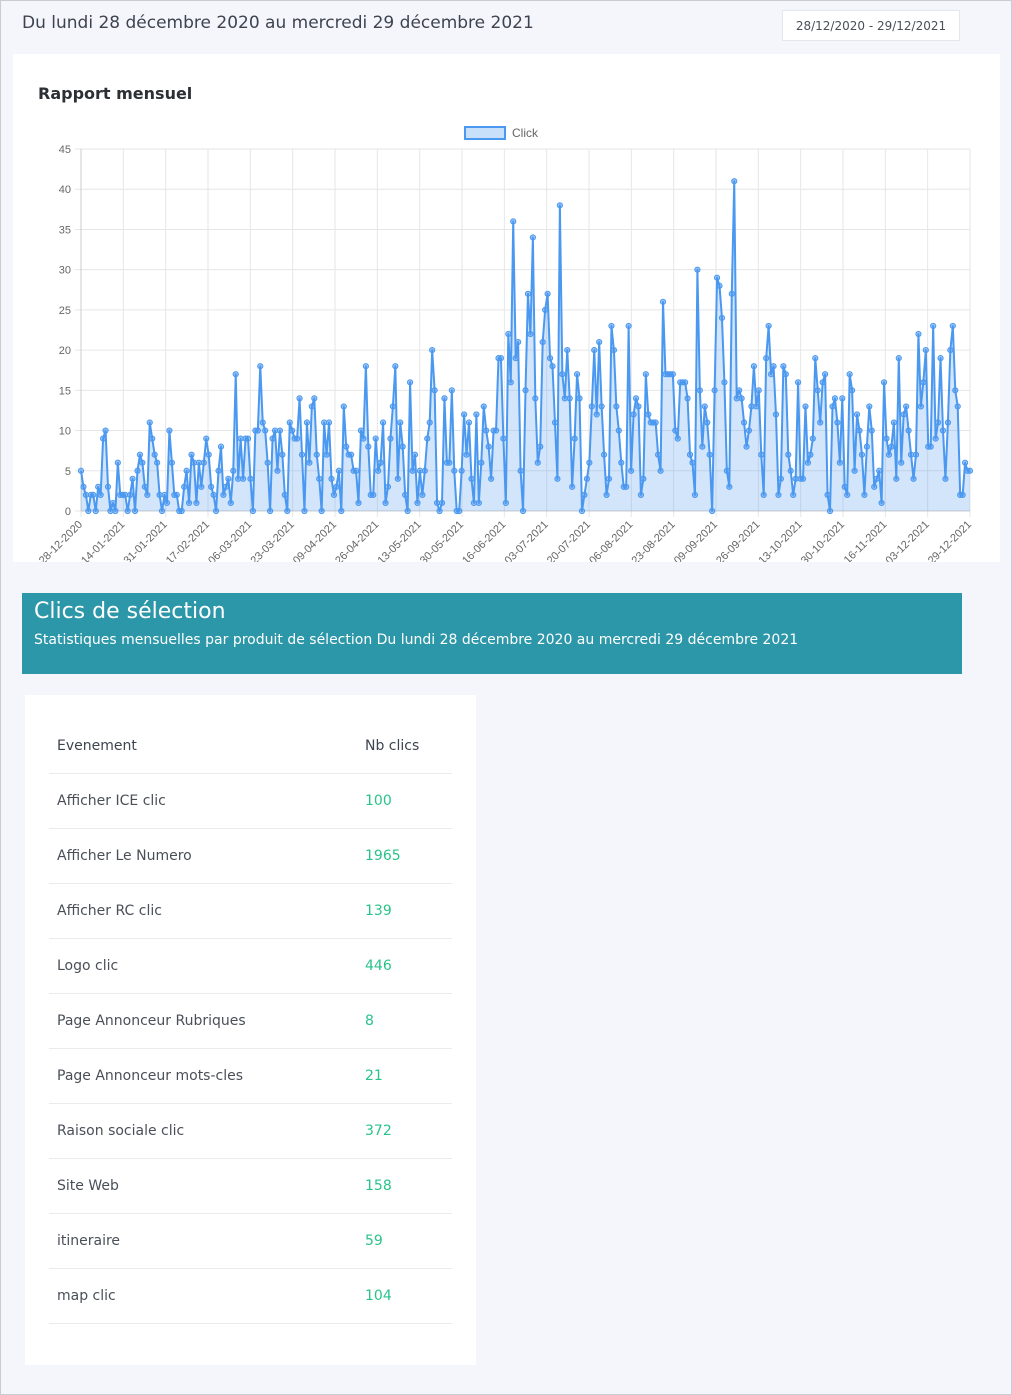  Describe the element at coordinates (404, 1296) in the screenshot. I see `click-count: 104` at that location.